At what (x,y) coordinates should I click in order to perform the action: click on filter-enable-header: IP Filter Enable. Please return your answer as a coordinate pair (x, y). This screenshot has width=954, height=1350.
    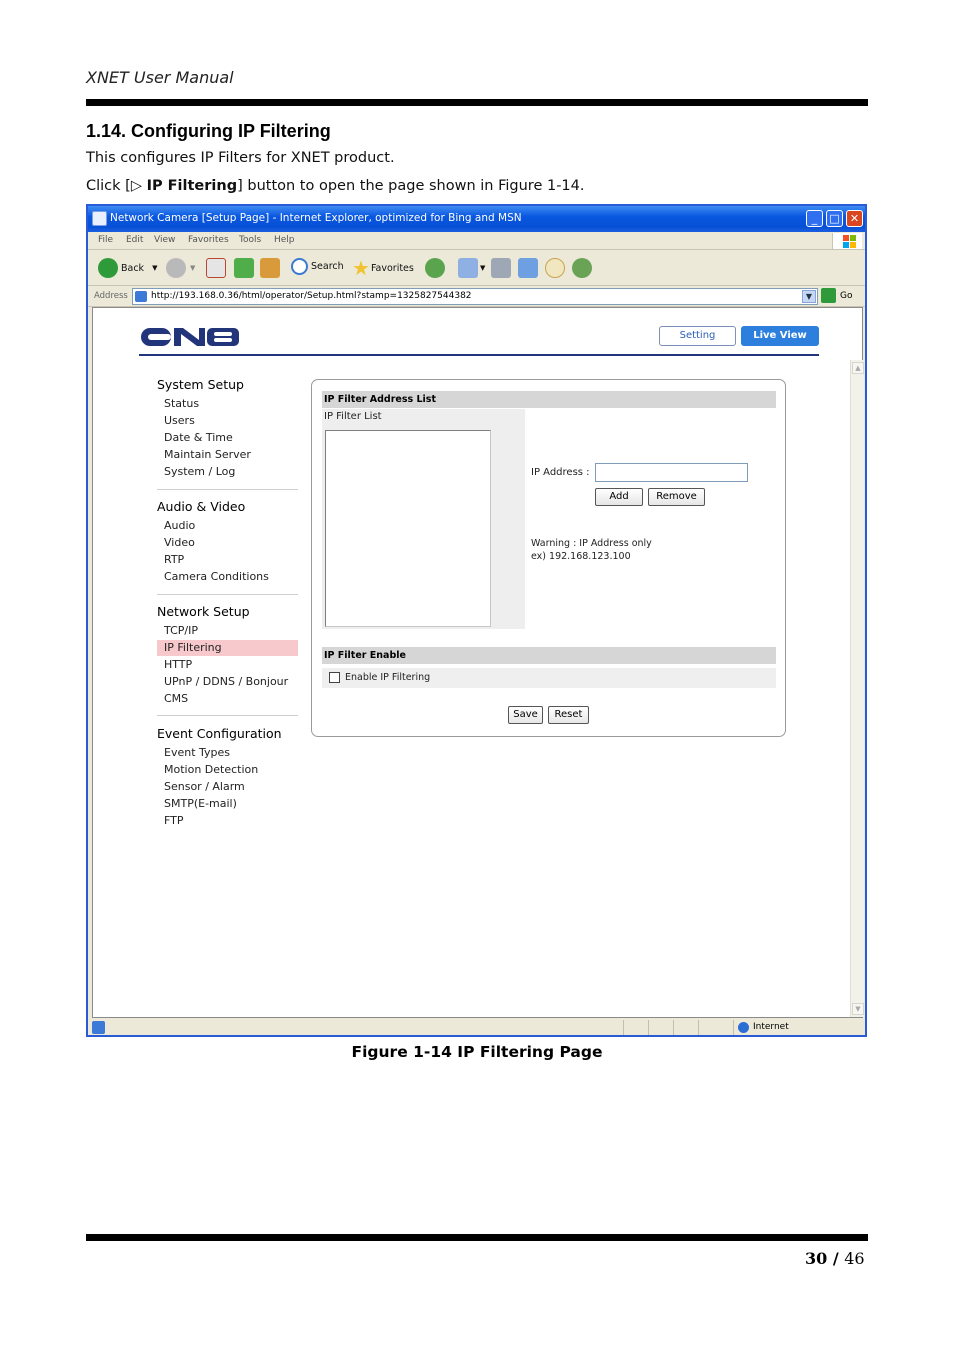
    Looking at the image, I should click on (549, 655).